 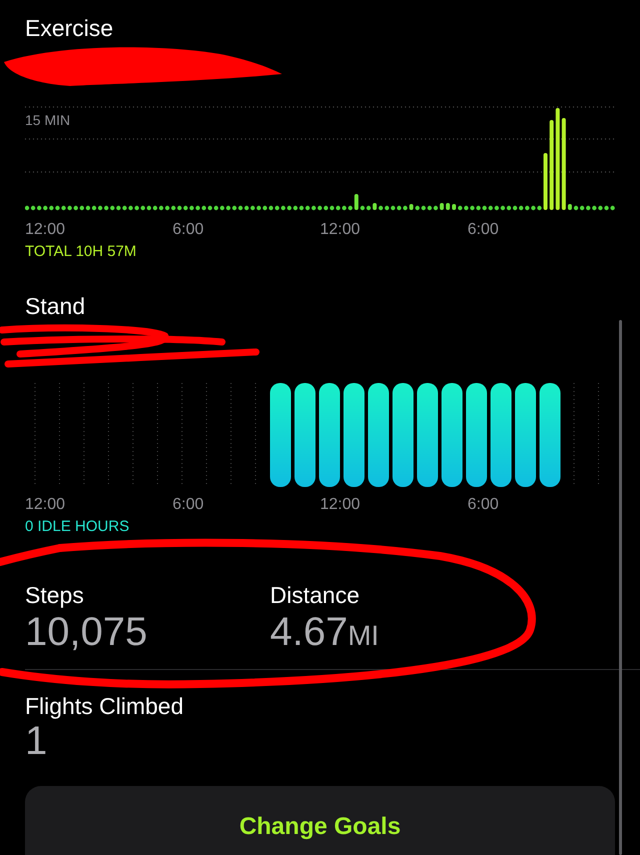 What do you see at coordinates (47, 120) in the screenshot?
I see `axis-label: 15 MIN` at bounding box center [47, 120].